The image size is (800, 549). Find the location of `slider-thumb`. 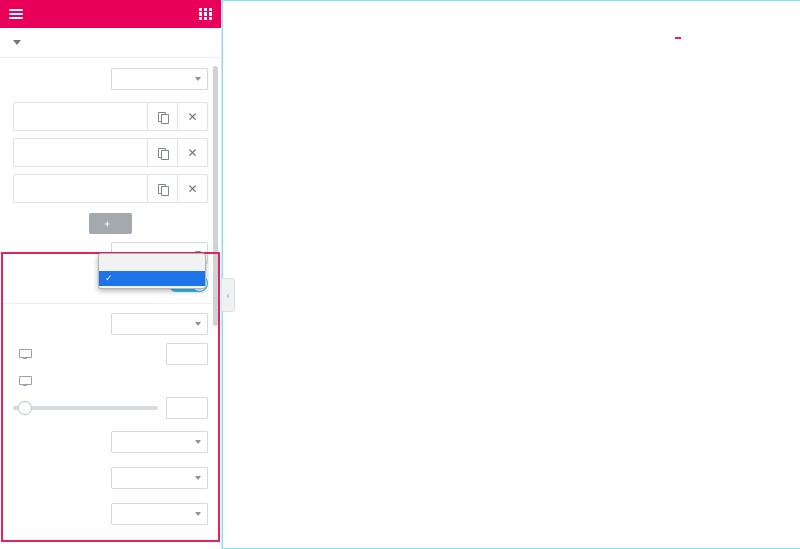

slider-thumb is located at coordinates (25, 408).